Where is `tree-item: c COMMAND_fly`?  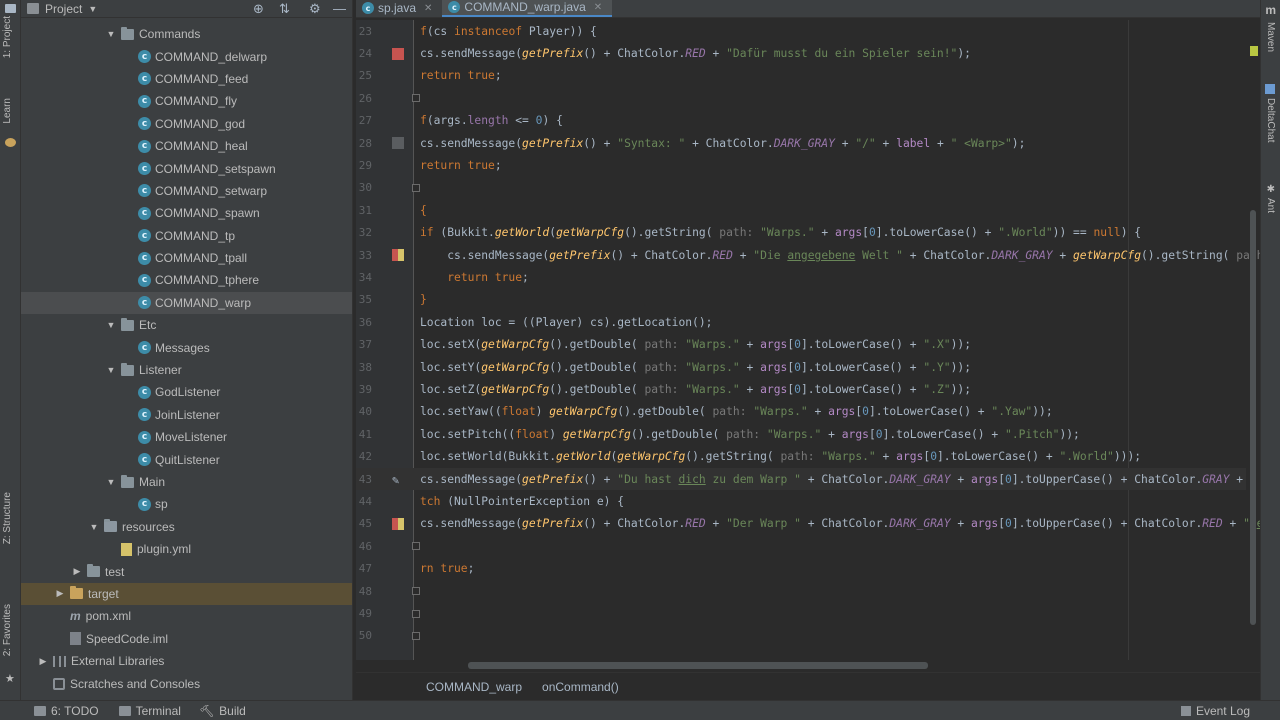 tree-item: c COMMAND_fly is located at coordinates (186, 101).